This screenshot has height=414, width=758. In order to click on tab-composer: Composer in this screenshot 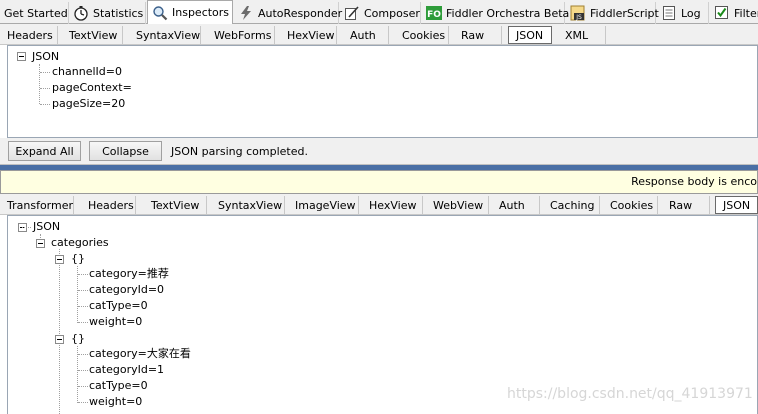, I will do `click(380, 13)`.